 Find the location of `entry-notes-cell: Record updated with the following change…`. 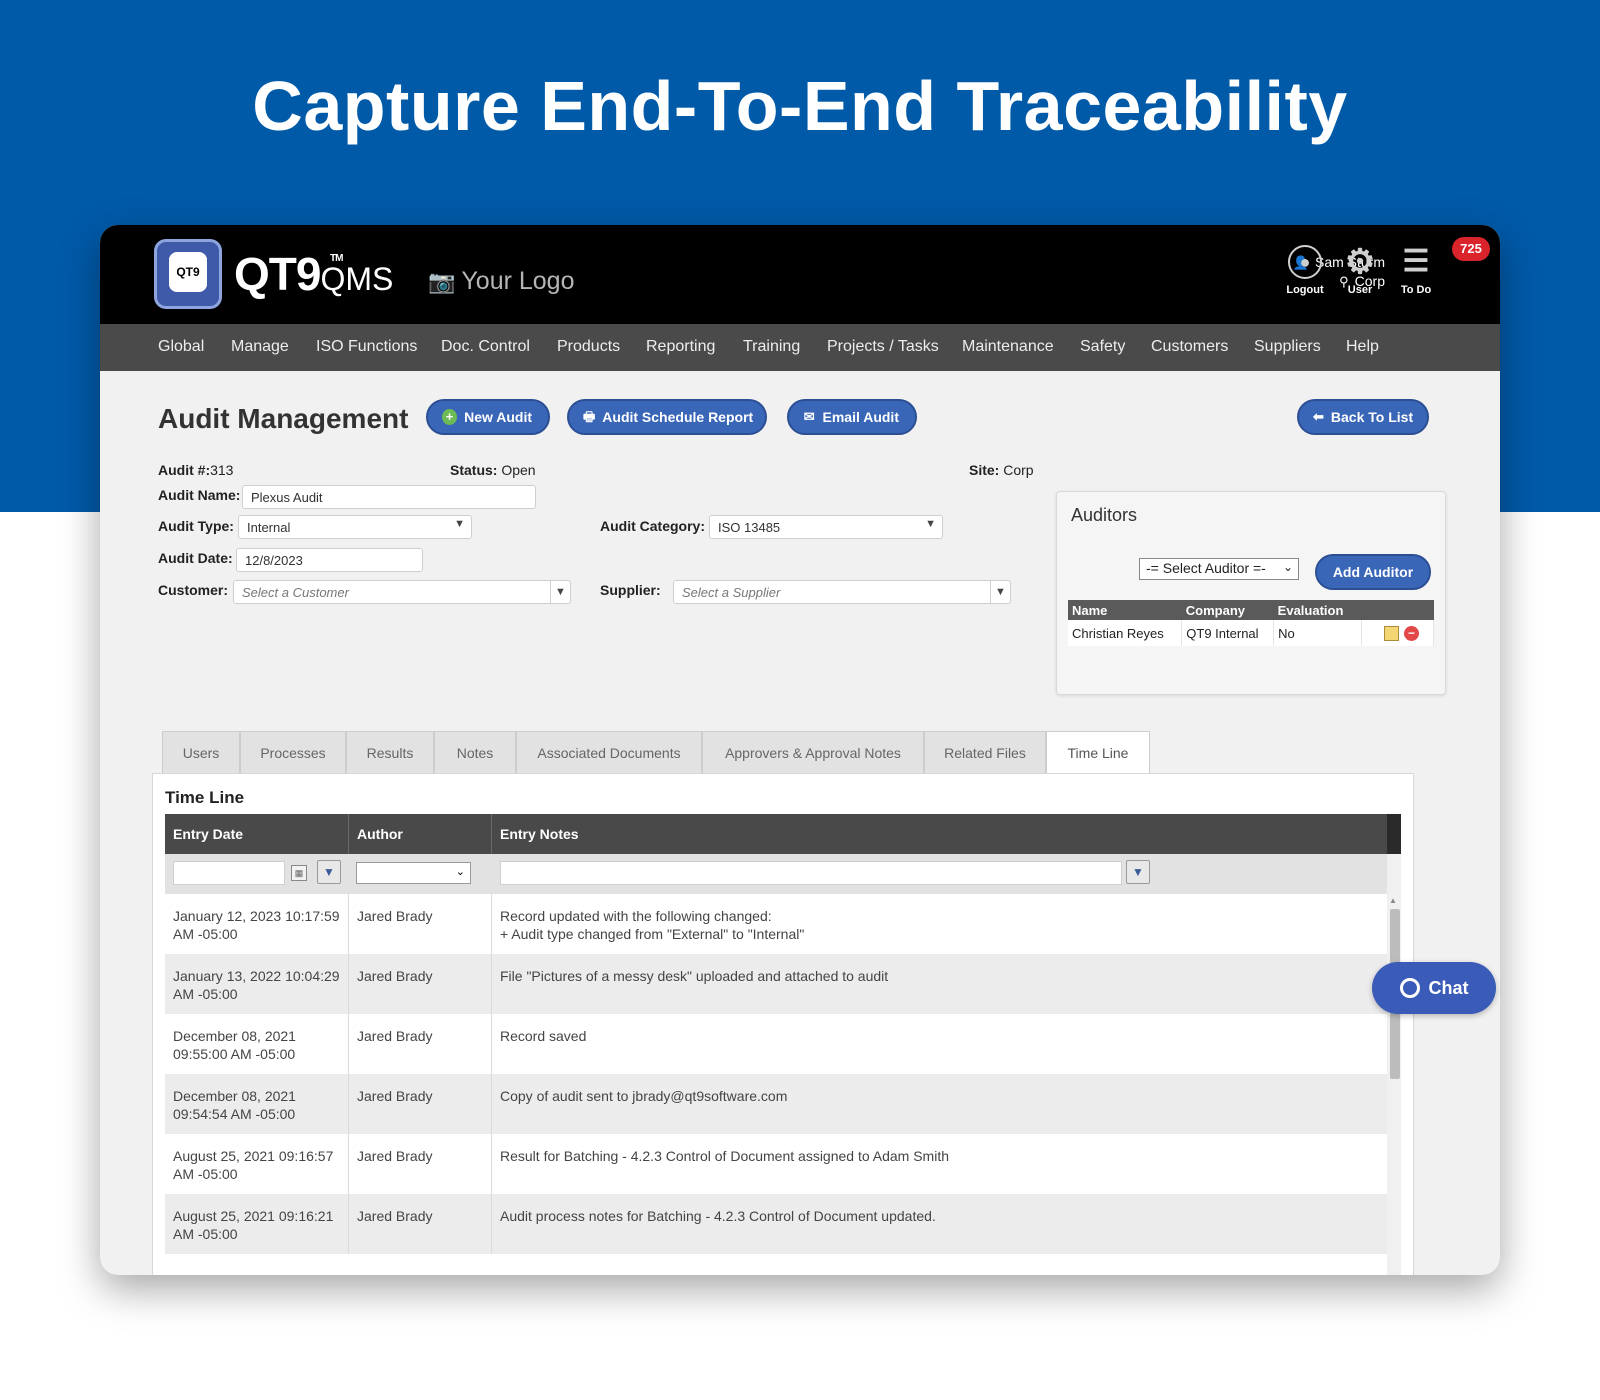

entry-notes-cell: Record updated with the following change… is located at coordinates (652, 925).